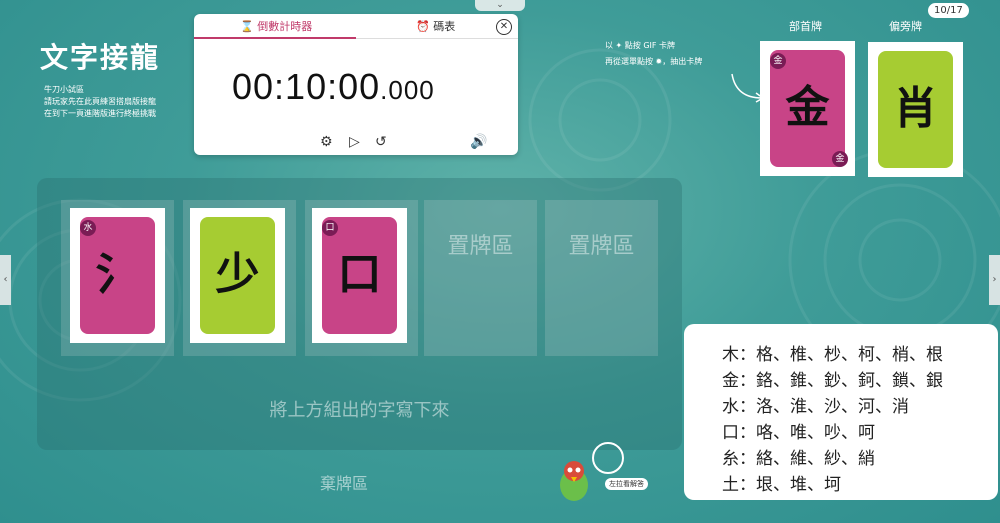 The image size is (1000, 523). Describe the element at coordinates (948, 10) in the screenshot. I see `card-counter: 10/17` at that location.